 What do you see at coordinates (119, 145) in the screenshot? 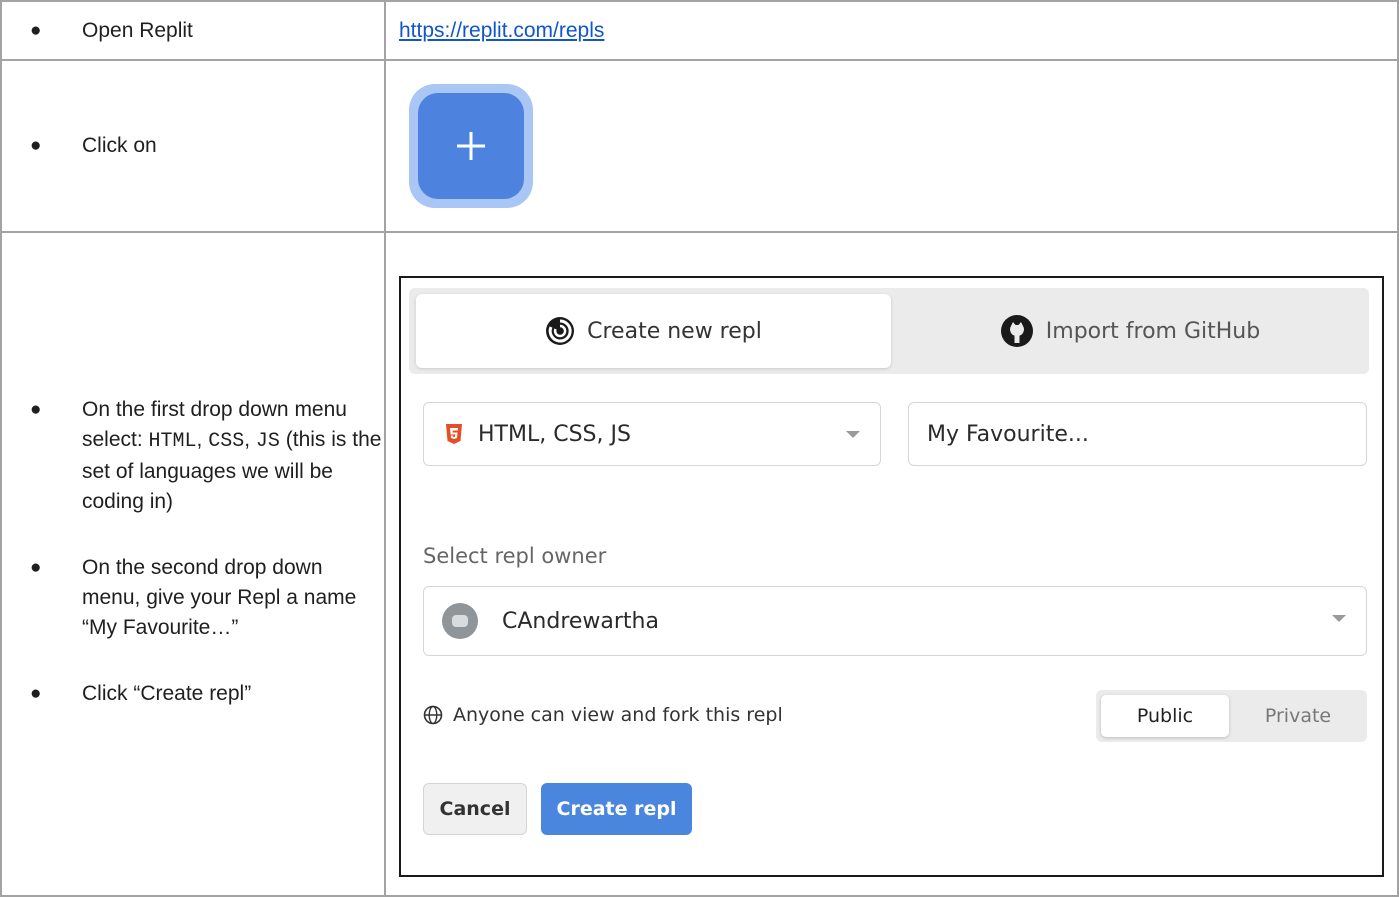
I see `instruction-text: Click on` at bounding box center [119, 145].